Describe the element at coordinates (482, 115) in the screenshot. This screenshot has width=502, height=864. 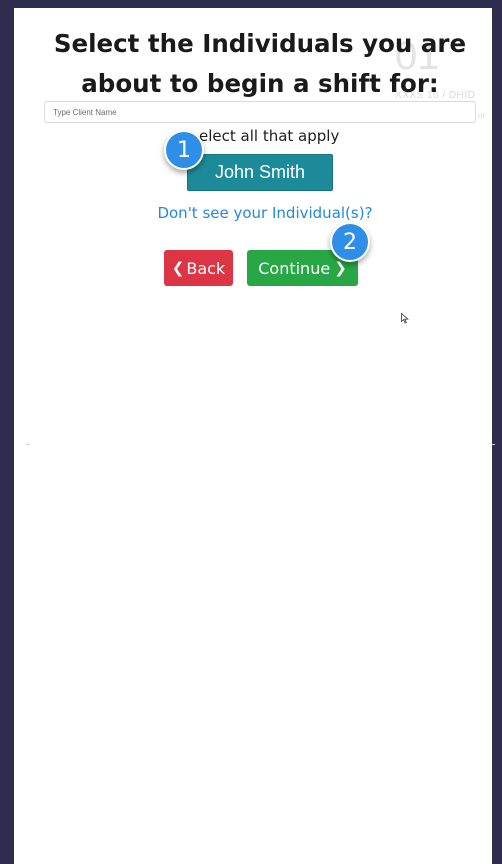
I see `background-side-text: or` at that location.